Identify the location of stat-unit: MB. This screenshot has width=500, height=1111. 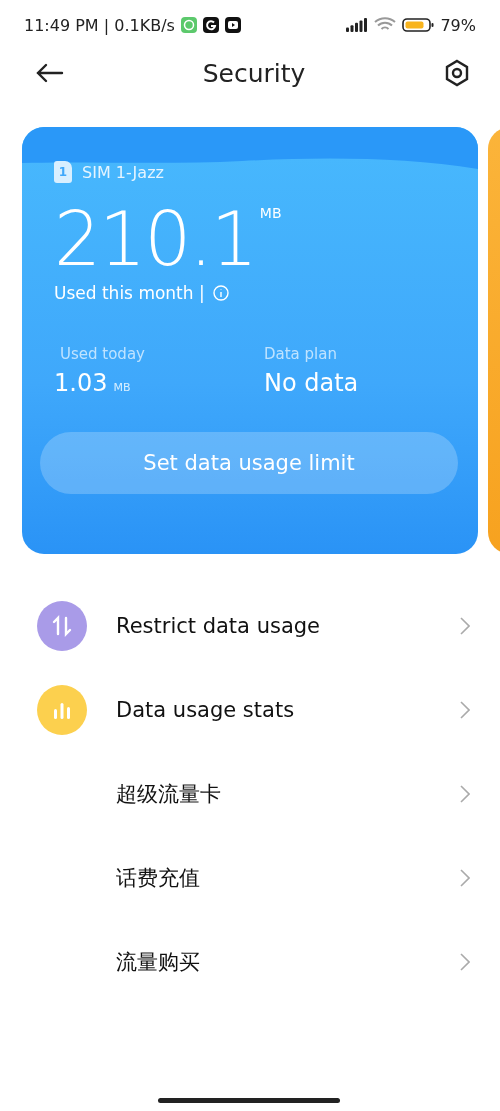
(122, 387).